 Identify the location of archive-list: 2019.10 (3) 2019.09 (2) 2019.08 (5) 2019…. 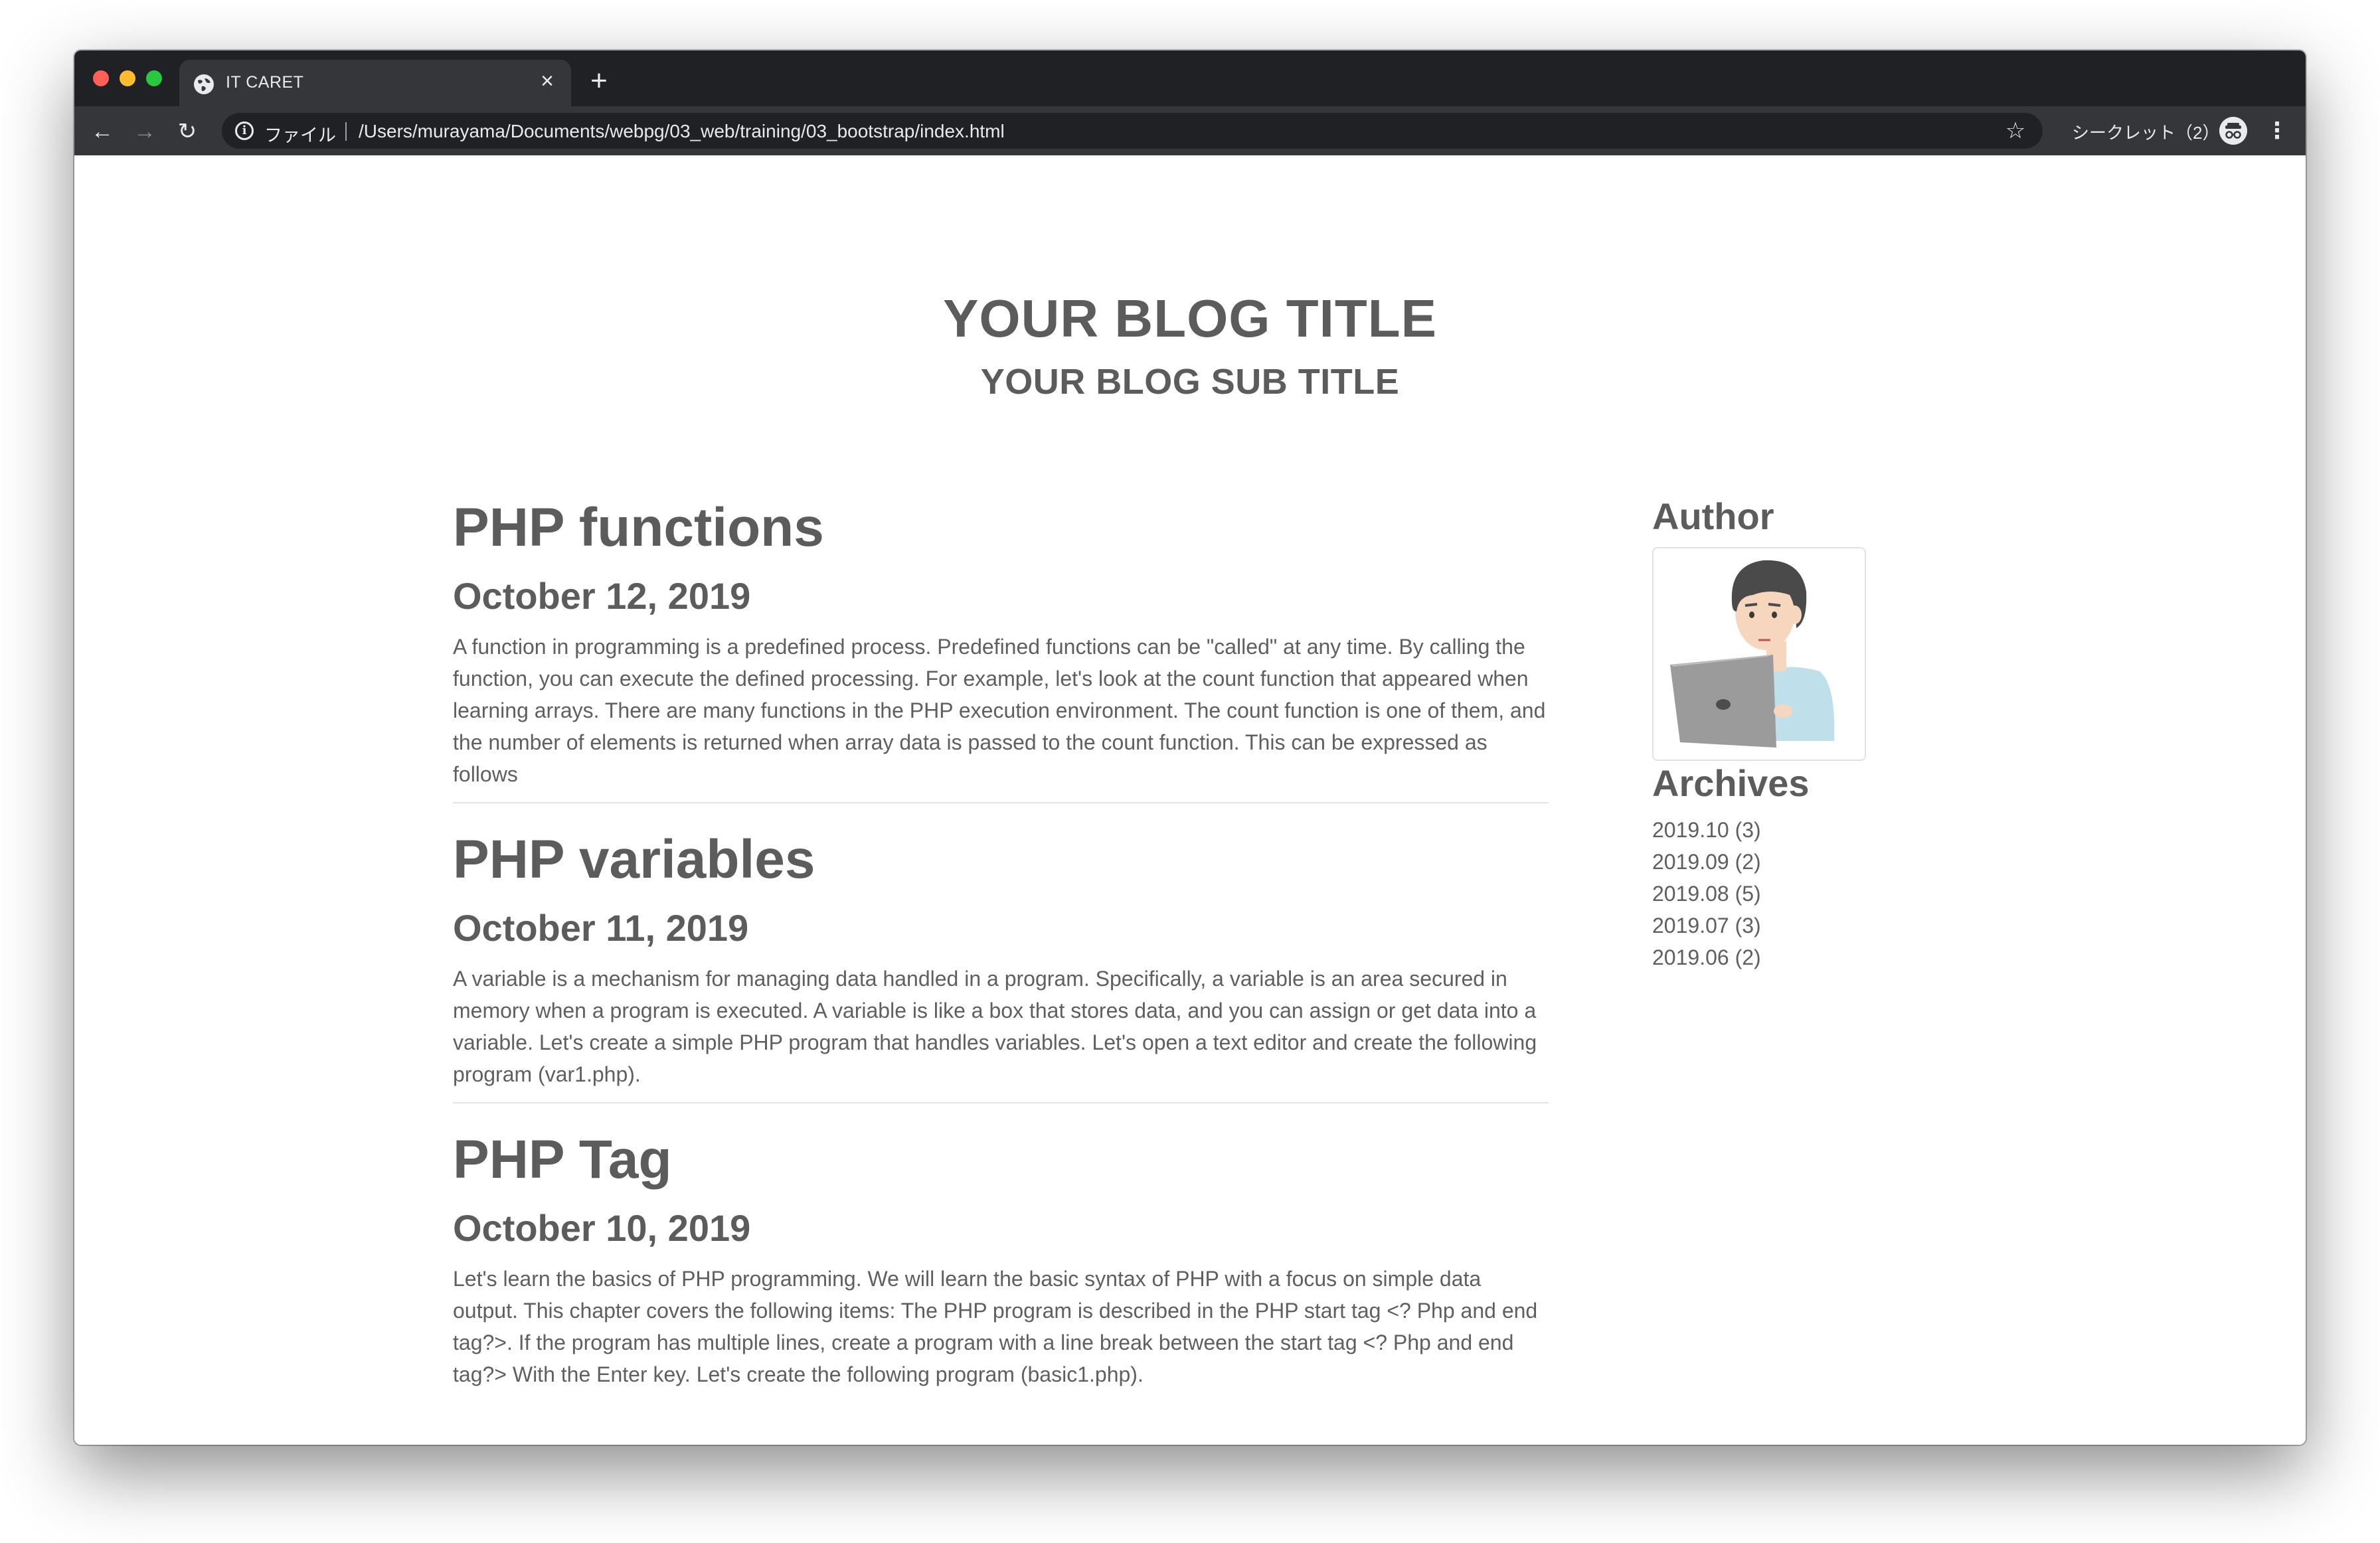
(1706, 893).